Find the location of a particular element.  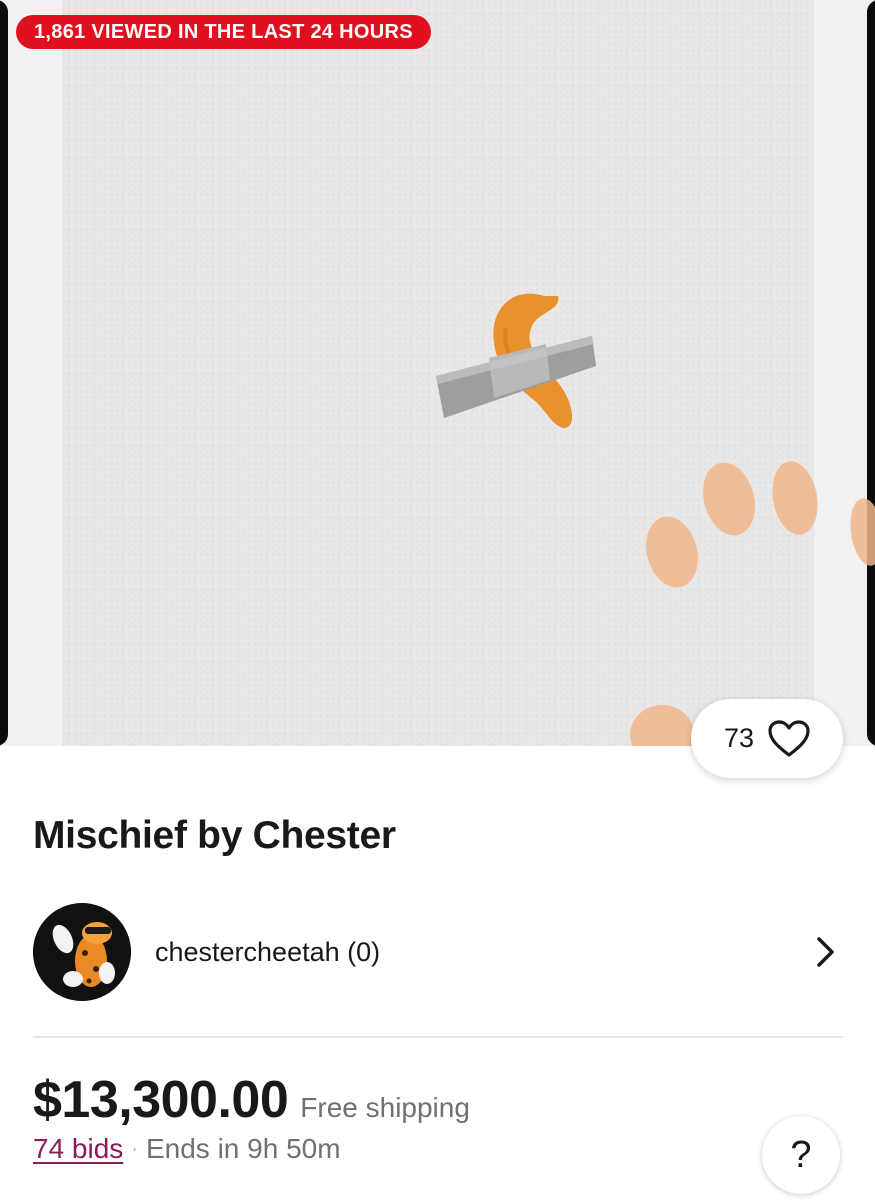

shipping-info: Free shipping is located at coordinates (385, 1107).